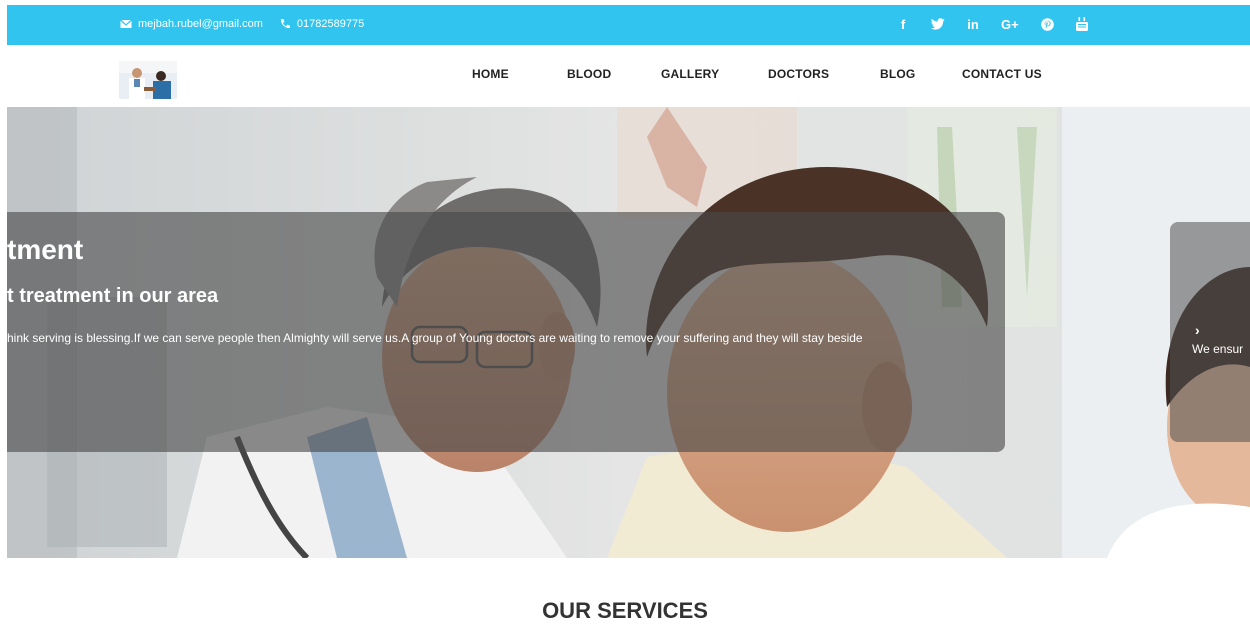 The image size is (1250, 626). What do you see at coordinates (1081, 24) in the screenshot?
I see `youtube-icon` at bounding box center [1081, 24].